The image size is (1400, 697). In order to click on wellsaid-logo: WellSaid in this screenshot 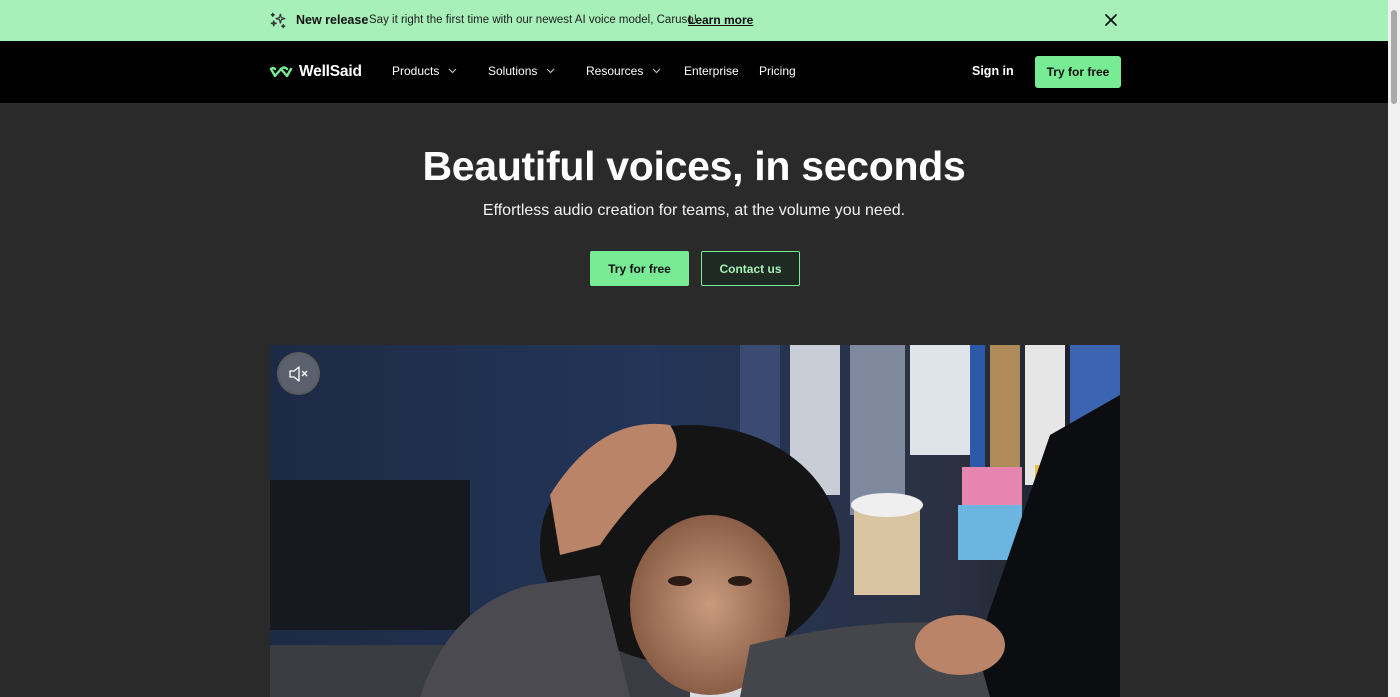, I will do `click(315, 72)`.